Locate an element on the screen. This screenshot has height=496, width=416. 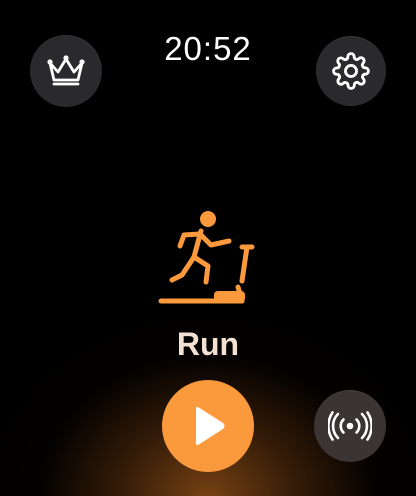
start-workout-button is located at coordinates (208, 426).